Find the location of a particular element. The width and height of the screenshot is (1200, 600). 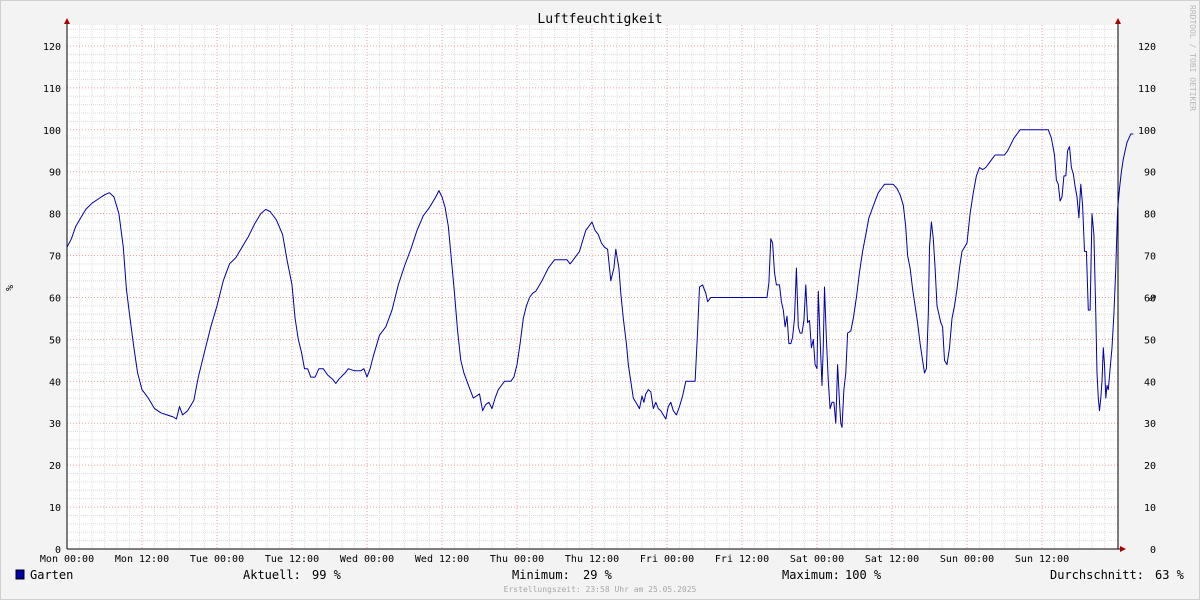

x-tick-label: Fri 12:00 is located at coordinates (742, 559).